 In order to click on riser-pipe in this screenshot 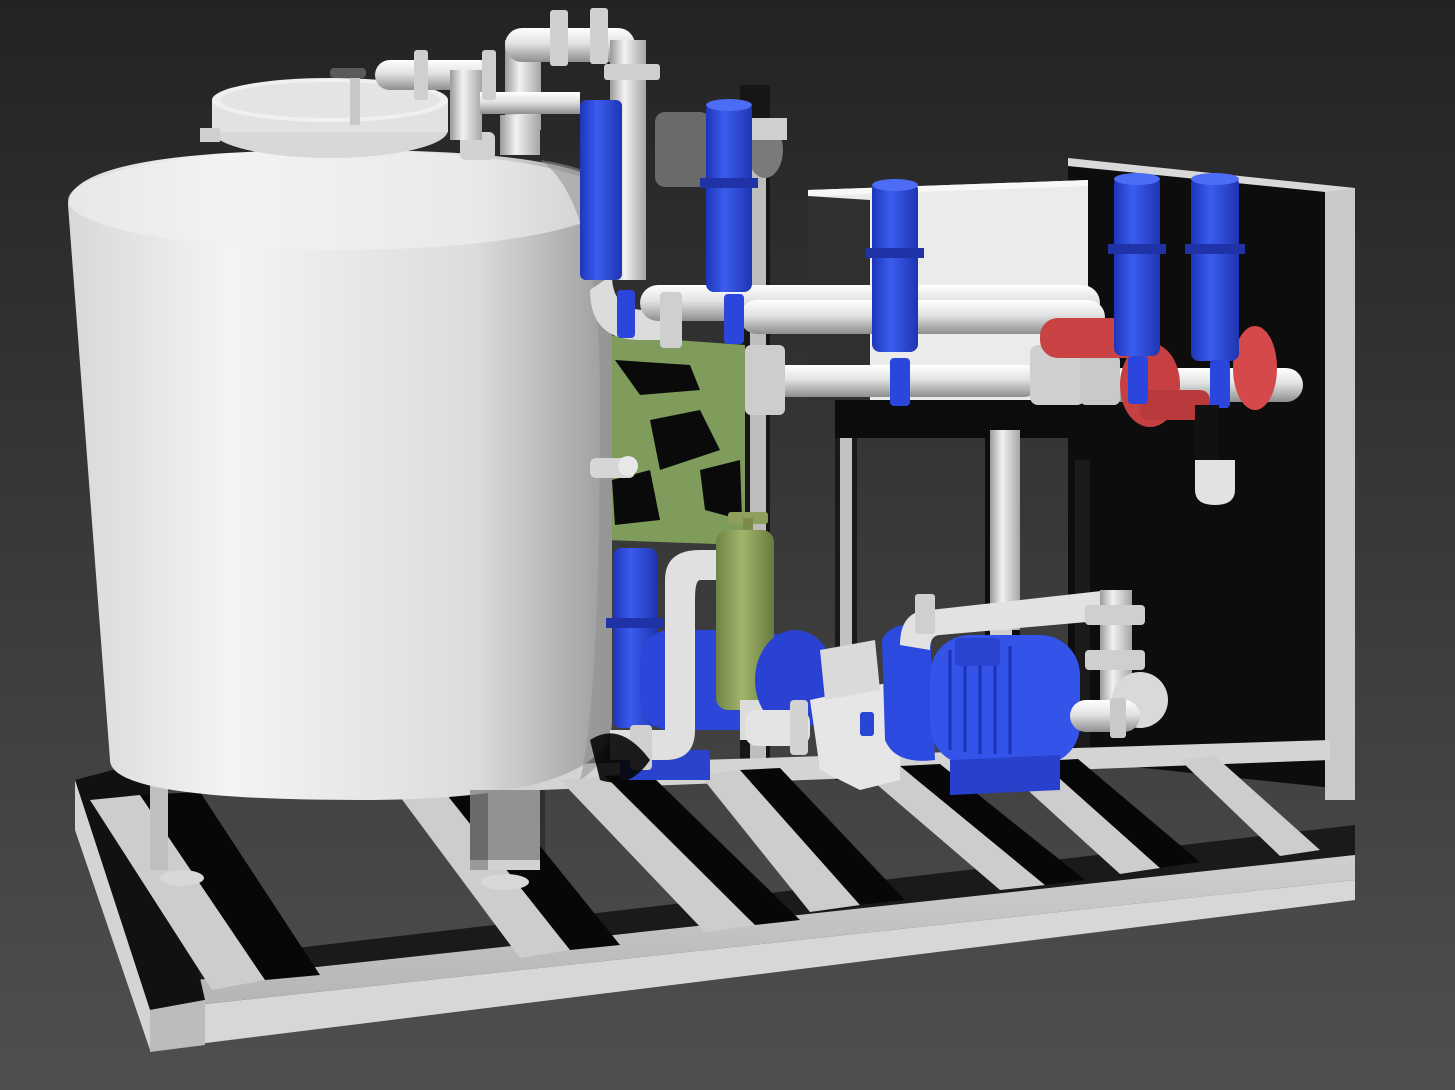, I will do `click(1005, 530)`.